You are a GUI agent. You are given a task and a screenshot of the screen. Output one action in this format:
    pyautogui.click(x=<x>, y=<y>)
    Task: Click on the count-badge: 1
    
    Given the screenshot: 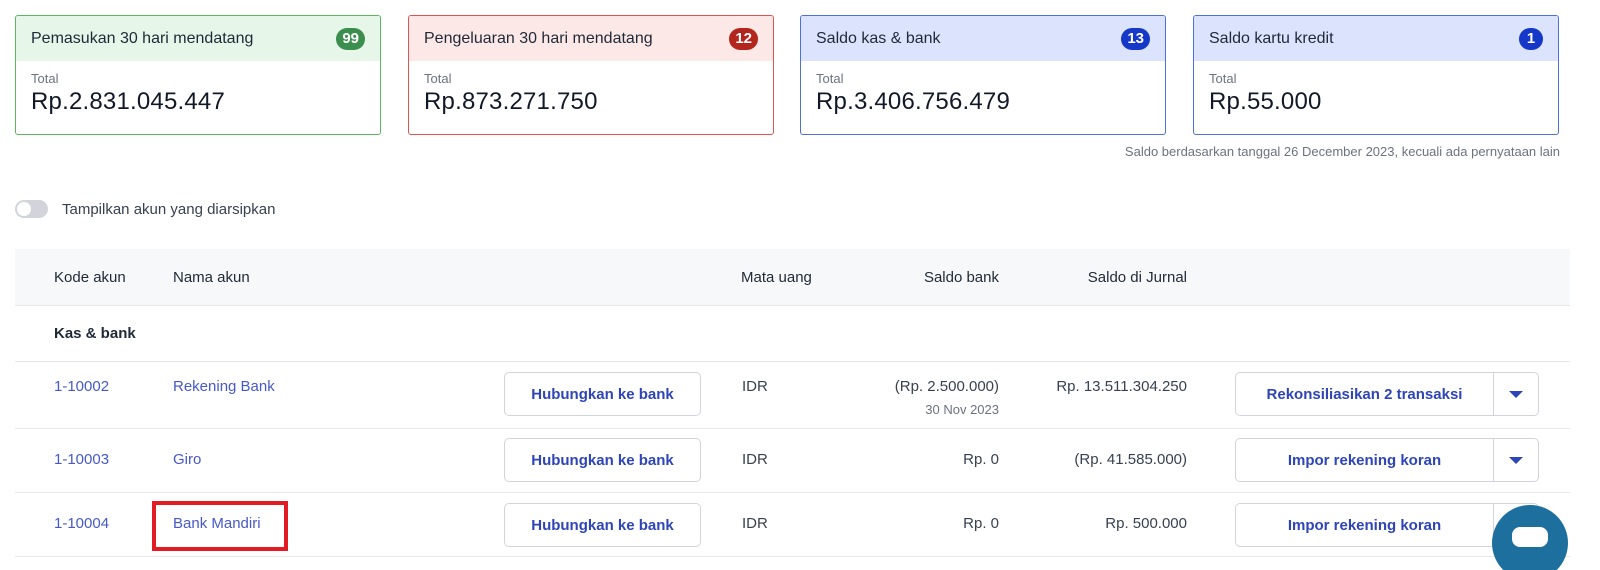 What is the action you would take?
    pyautogui.click(x=1531, y=38)
    